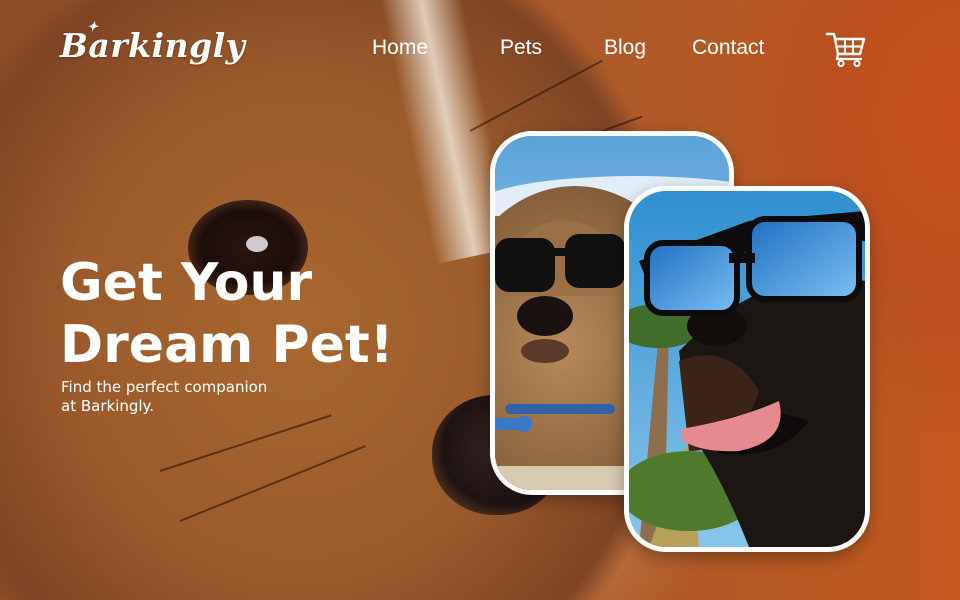 The height and width of the screenshot is (600, 960). What do you see at coordinates (400, 48) in the screenshot?
I see `nav-item-home: Home` at bounding box center [400, 48].